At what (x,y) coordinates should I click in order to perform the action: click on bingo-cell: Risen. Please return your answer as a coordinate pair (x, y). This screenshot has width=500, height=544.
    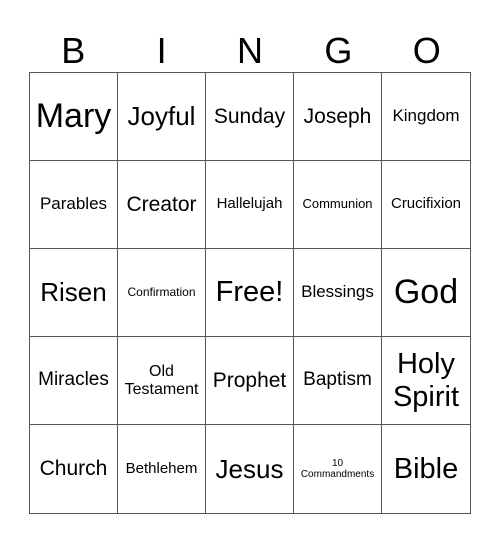
    Looking at the image, I should click on (74, 293).